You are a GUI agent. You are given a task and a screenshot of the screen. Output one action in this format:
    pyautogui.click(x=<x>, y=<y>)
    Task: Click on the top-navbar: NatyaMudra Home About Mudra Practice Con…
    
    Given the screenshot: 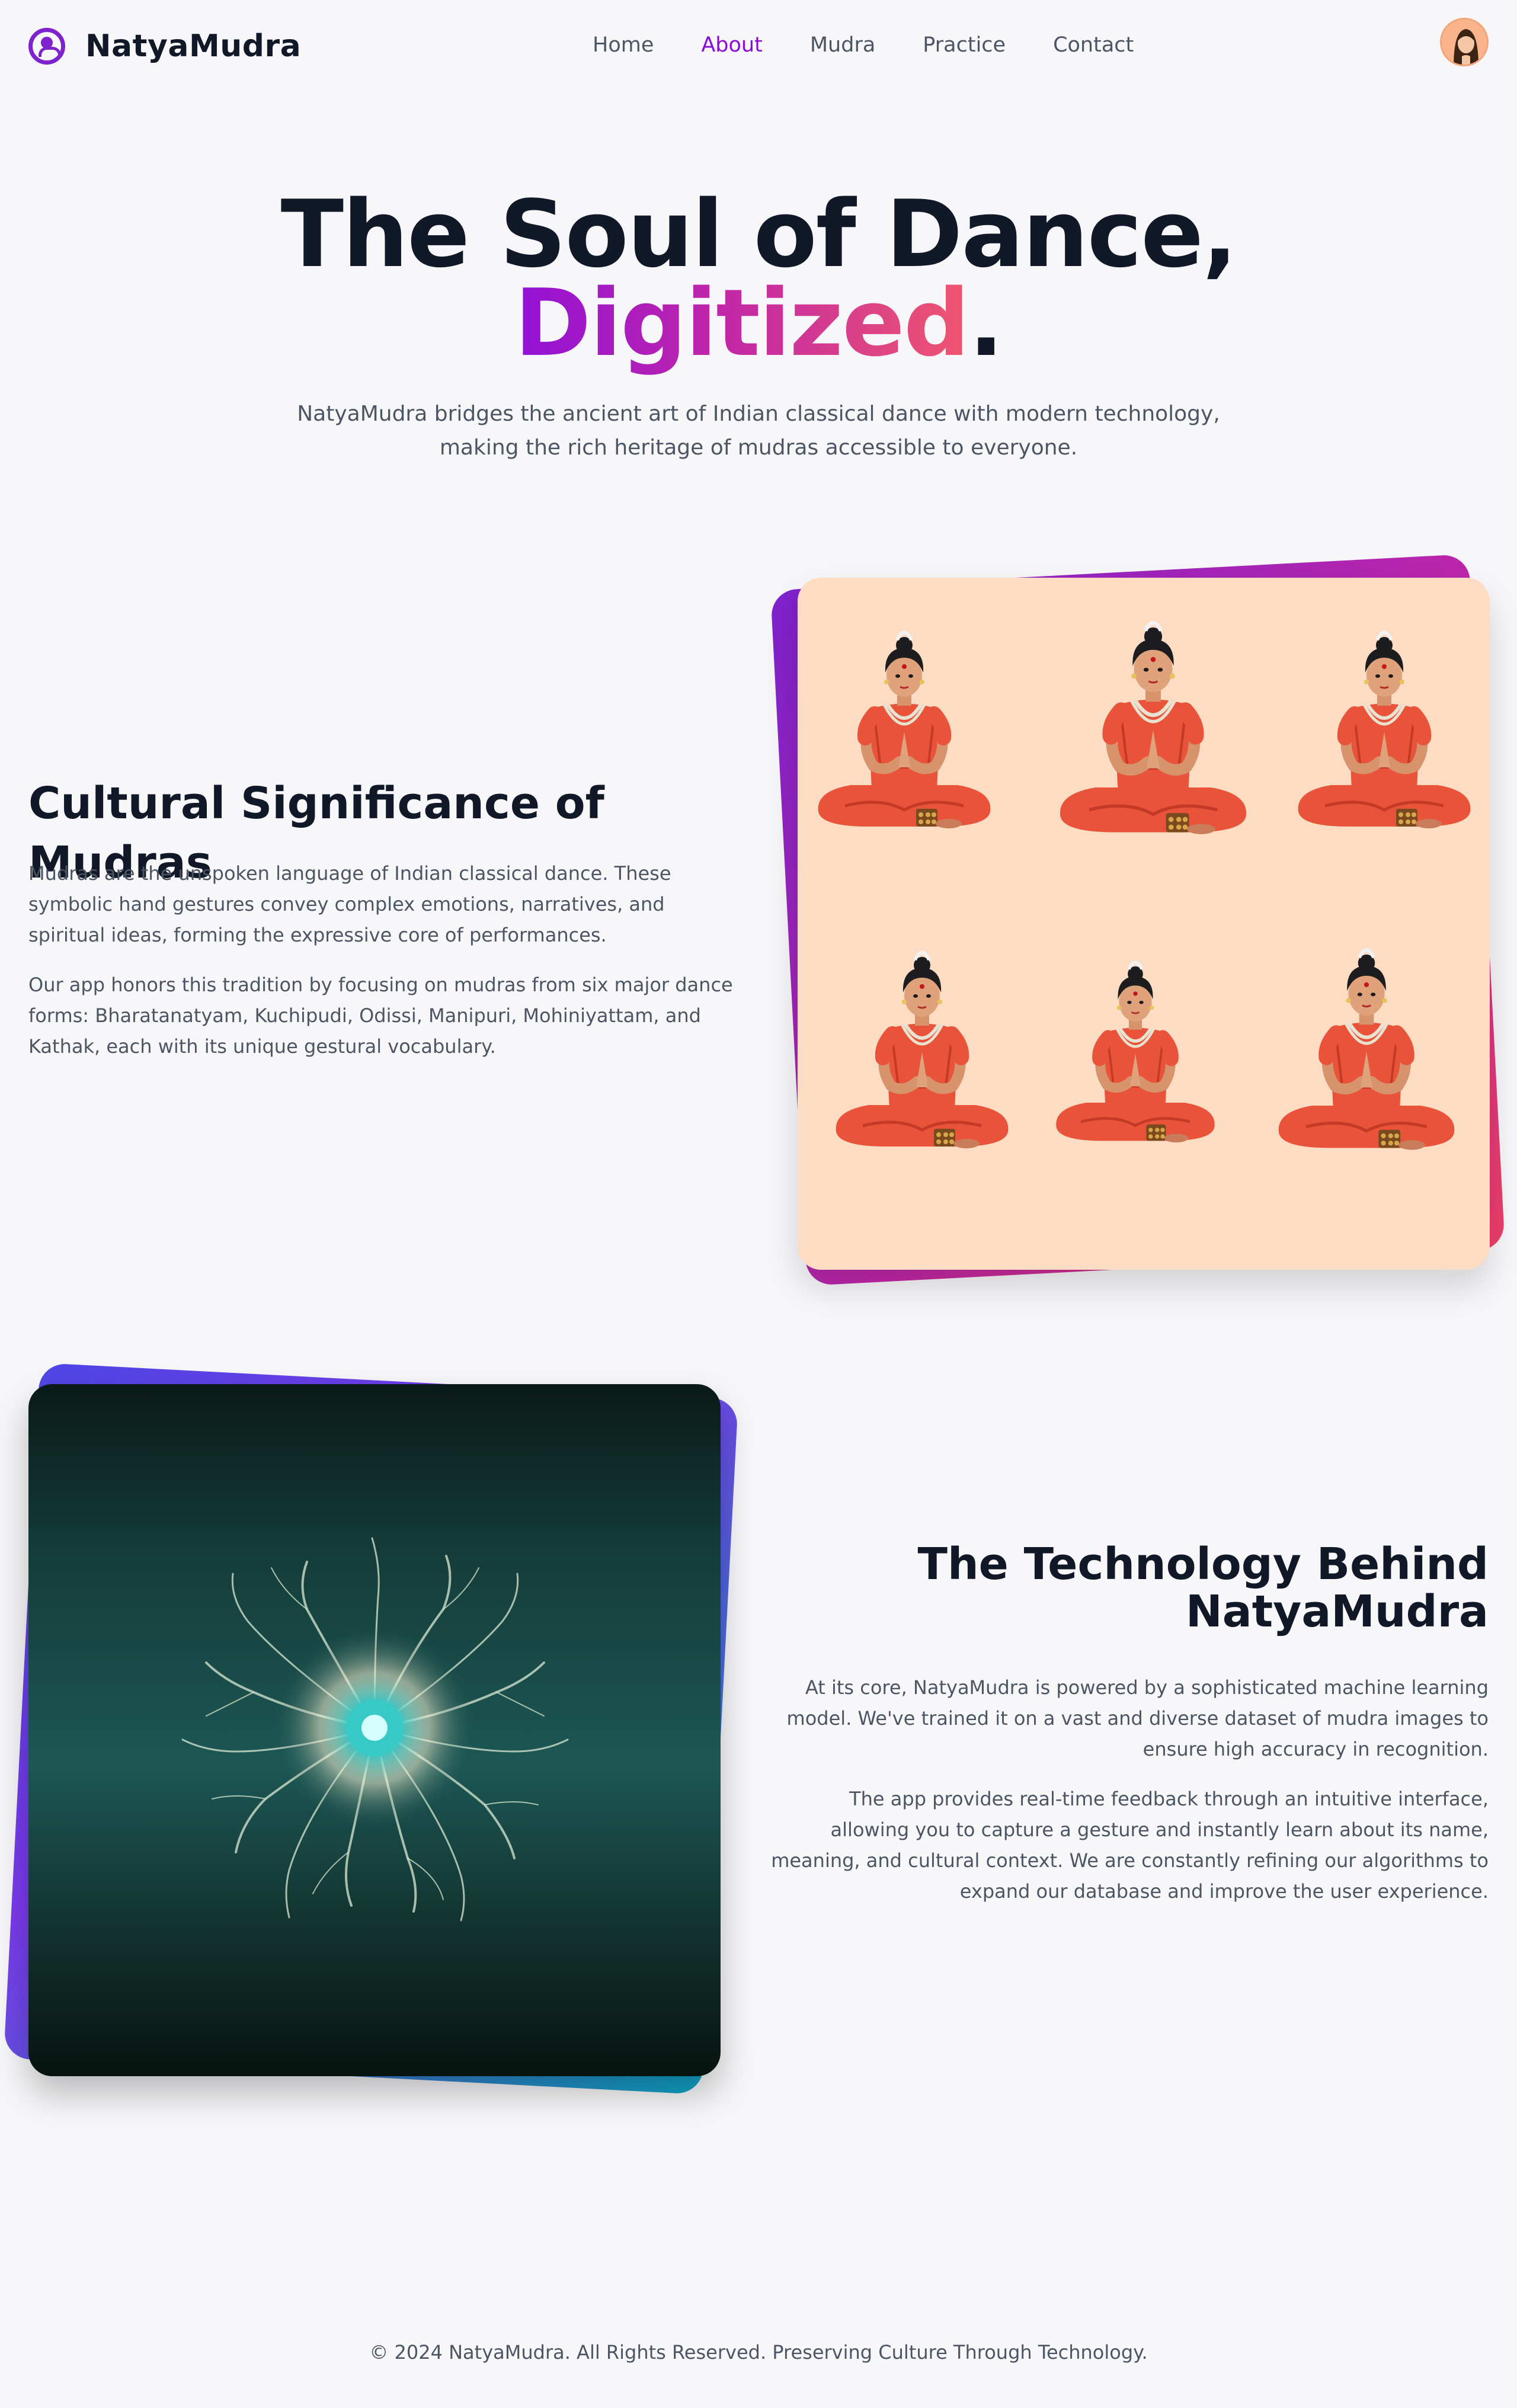 What is the action you would take?
    pyautogui.click(x=758, y=45)
    